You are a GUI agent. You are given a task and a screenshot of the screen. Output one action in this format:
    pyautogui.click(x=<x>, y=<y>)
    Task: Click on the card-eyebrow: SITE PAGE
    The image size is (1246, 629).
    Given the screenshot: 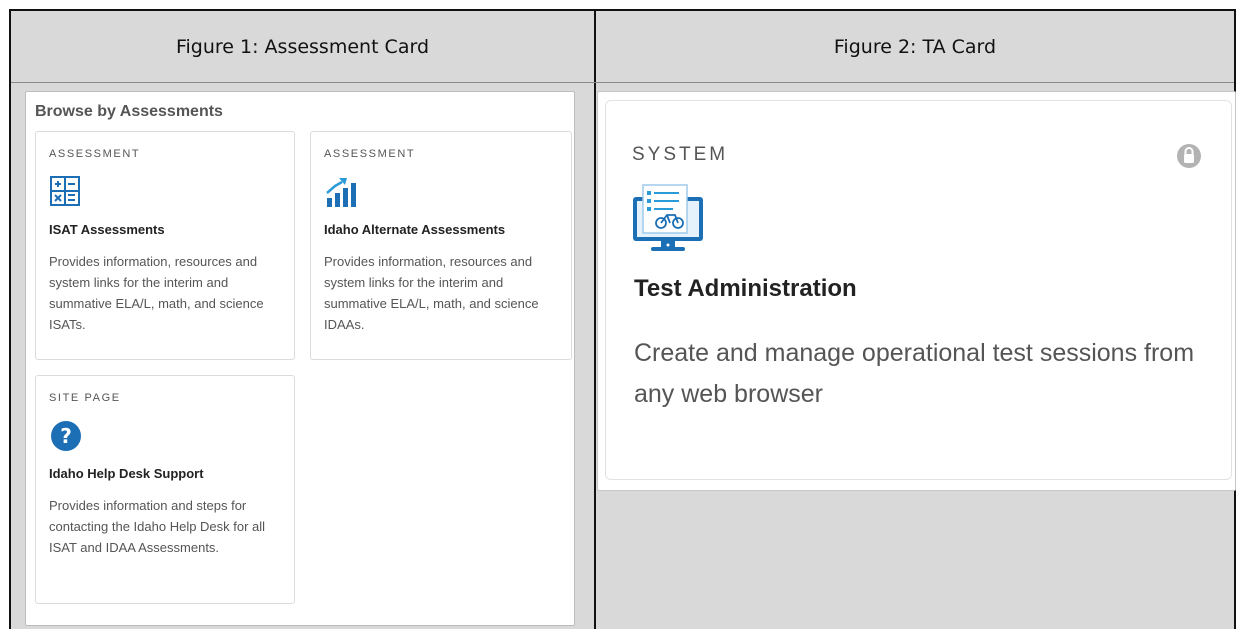 What is the action you would take?
    pyautogui.click(x=85, y=398)
    